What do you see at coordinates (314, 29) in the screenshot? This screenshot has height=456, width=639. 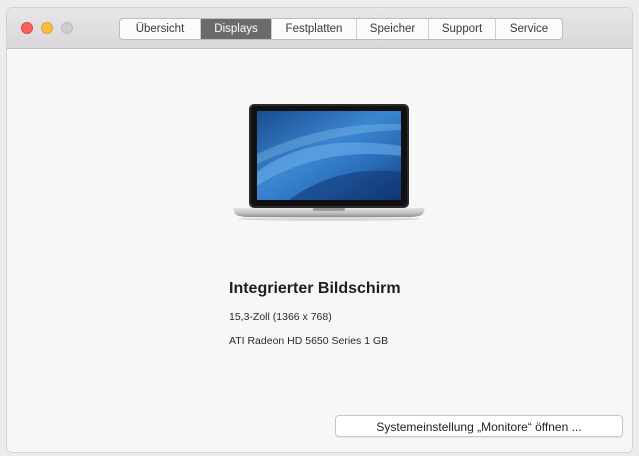 I see `tab-festplatten: Festplatten` at bounding box center [314, 29].